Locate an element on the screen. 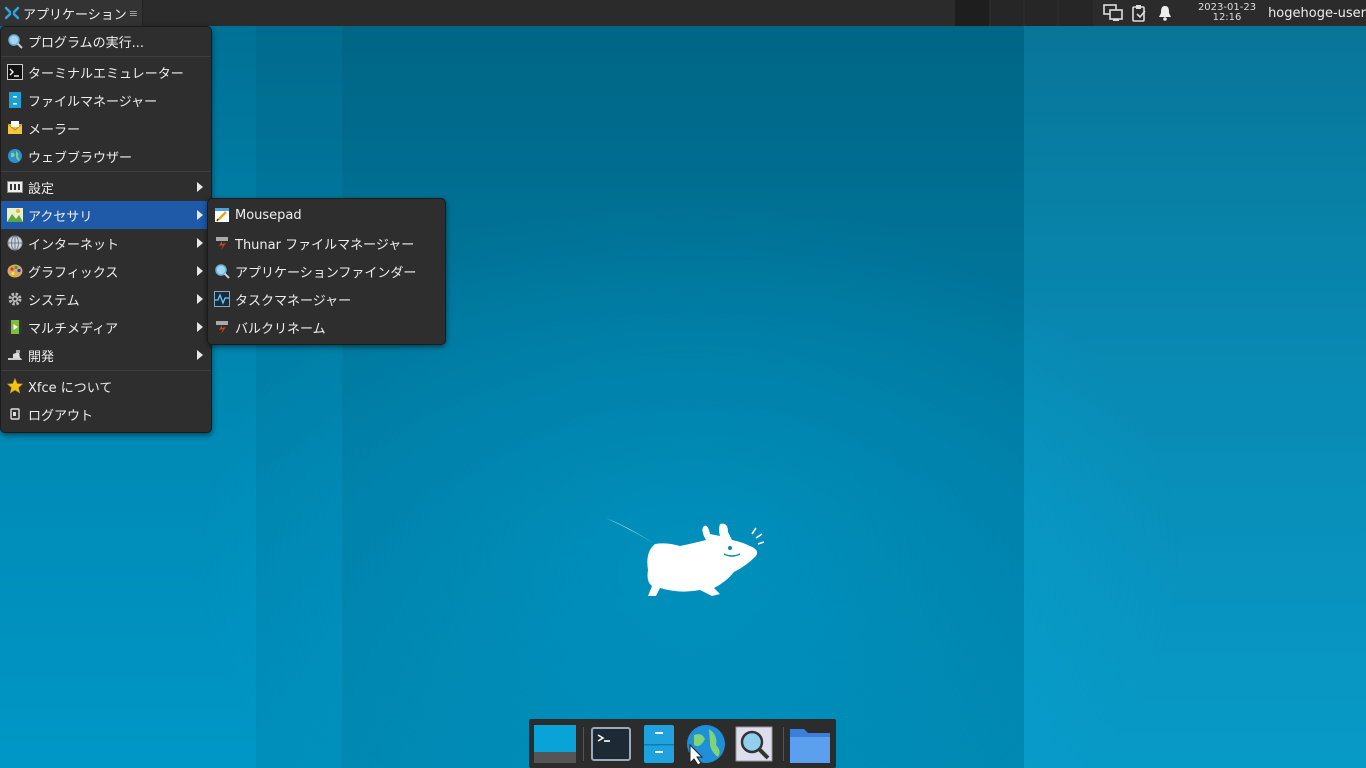 The height and width of the screenshot is (768, 1366). appfinder-icon is located at coordinates (754, 744).